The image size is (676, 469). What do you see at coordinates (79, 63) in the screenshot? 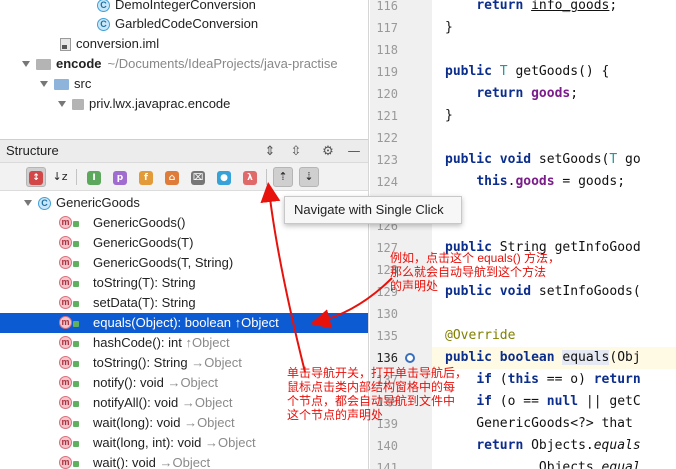
I see `module-name: encode` at bounding box center [79, 63].